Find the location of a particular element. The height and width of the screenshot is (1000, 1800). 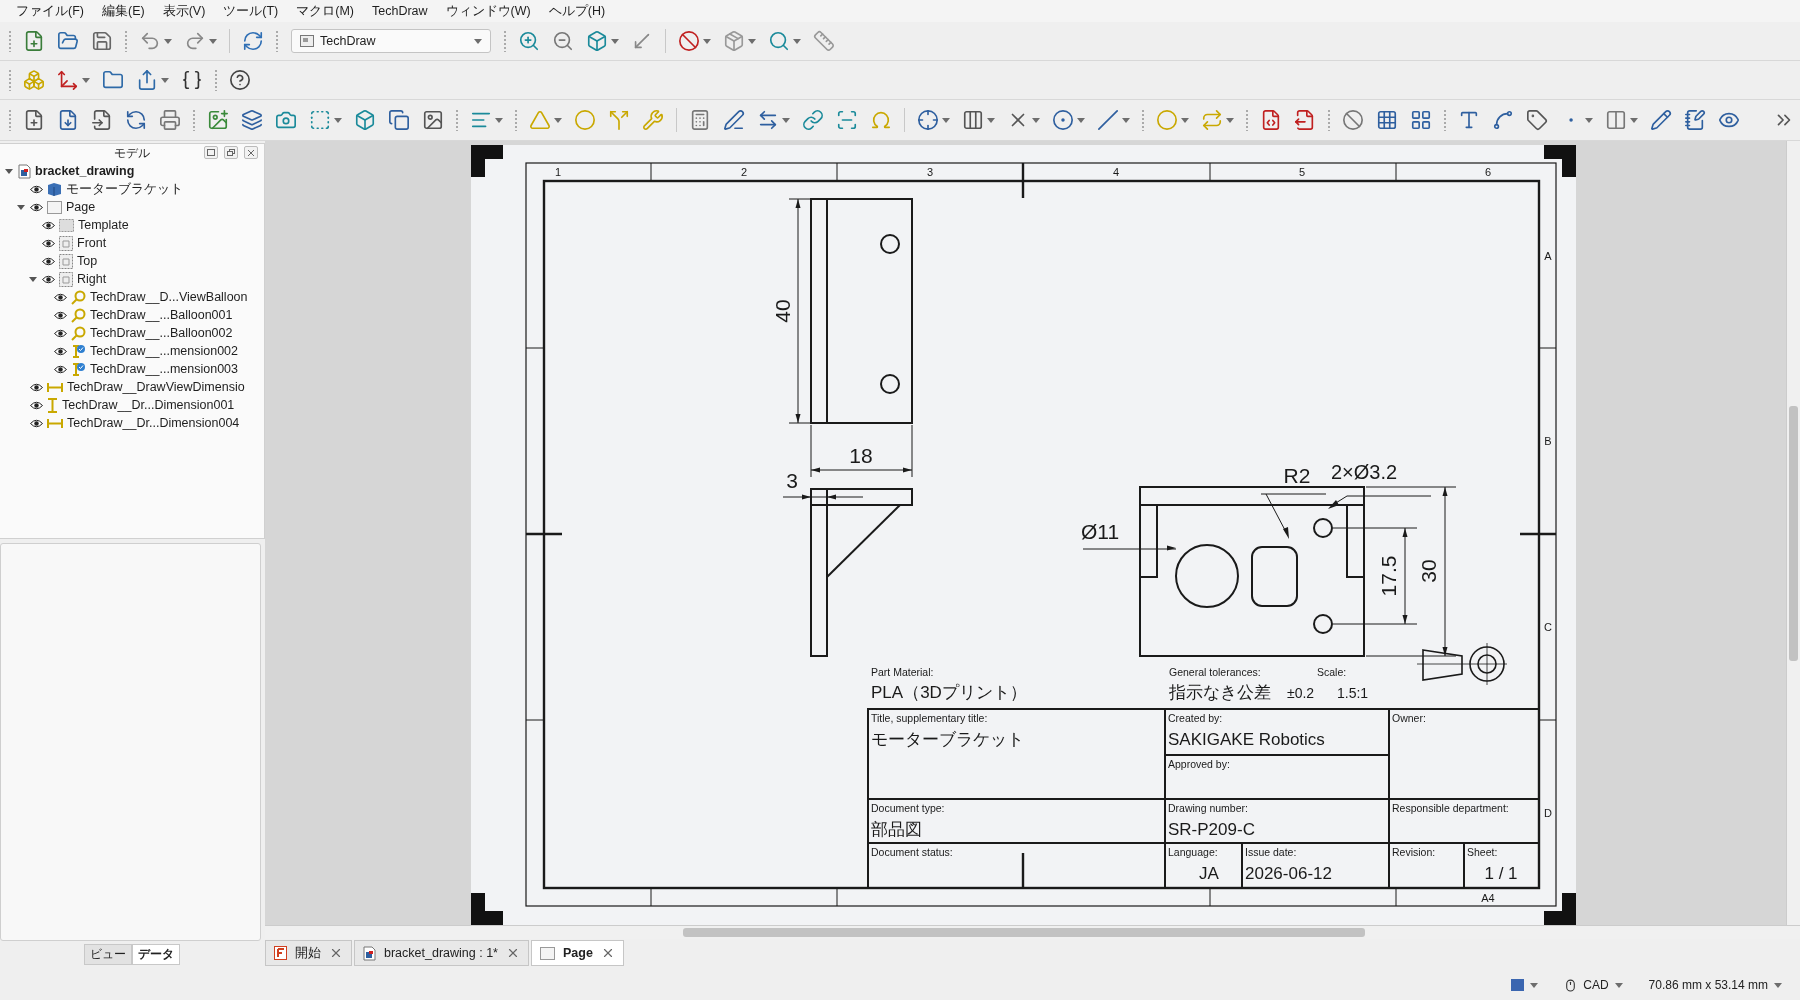

tree-item: Template is located at coordinates (132, 225).